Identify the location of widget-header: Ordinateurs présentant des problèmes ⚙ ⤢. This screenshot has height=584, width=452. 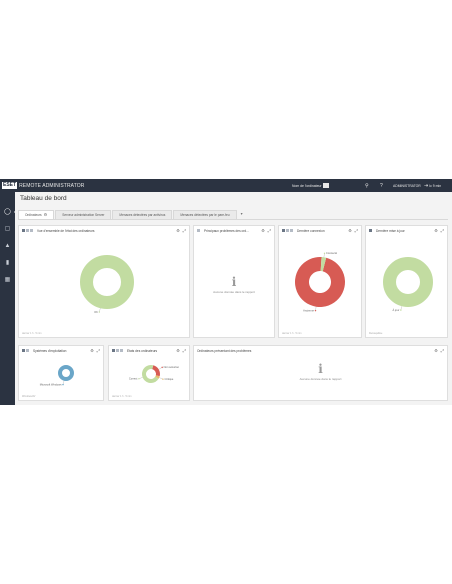
(320, 350).